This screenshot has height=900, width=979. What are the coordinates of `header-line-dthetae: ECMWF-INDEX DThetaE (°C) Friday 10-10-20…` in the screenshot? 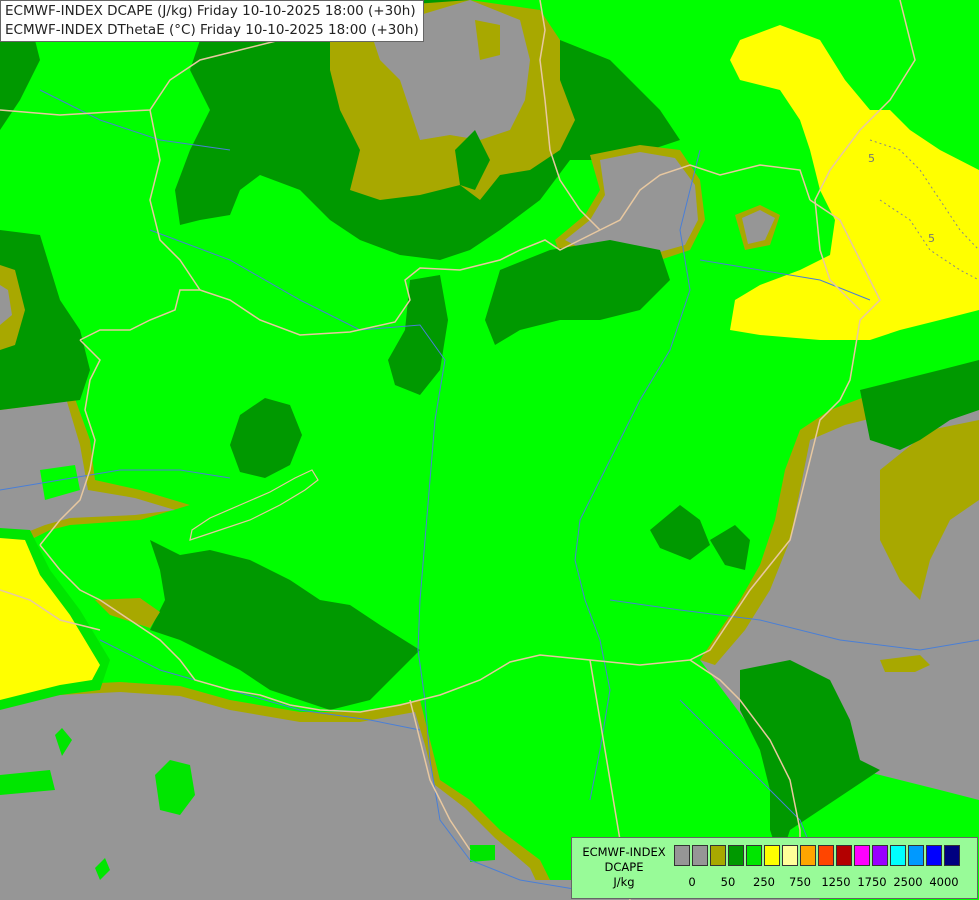 It's located at (212, 30).